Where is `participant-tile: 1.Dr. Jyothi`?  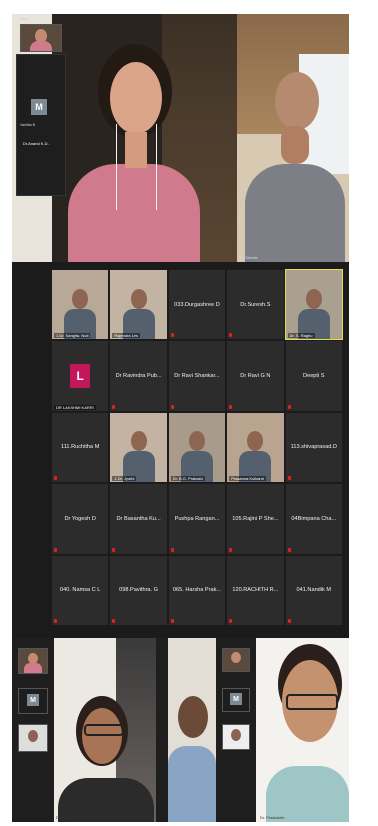 participant-tile: 1.Dr. Jyothi is located at coordinates (138, 447).